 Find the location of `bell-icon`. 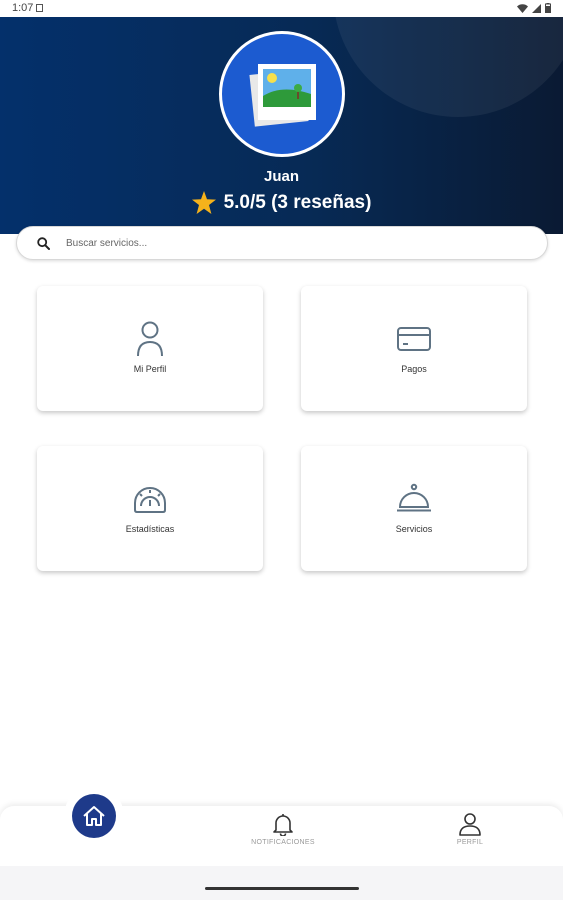

bell-icon is located at coordinates (283, 825).